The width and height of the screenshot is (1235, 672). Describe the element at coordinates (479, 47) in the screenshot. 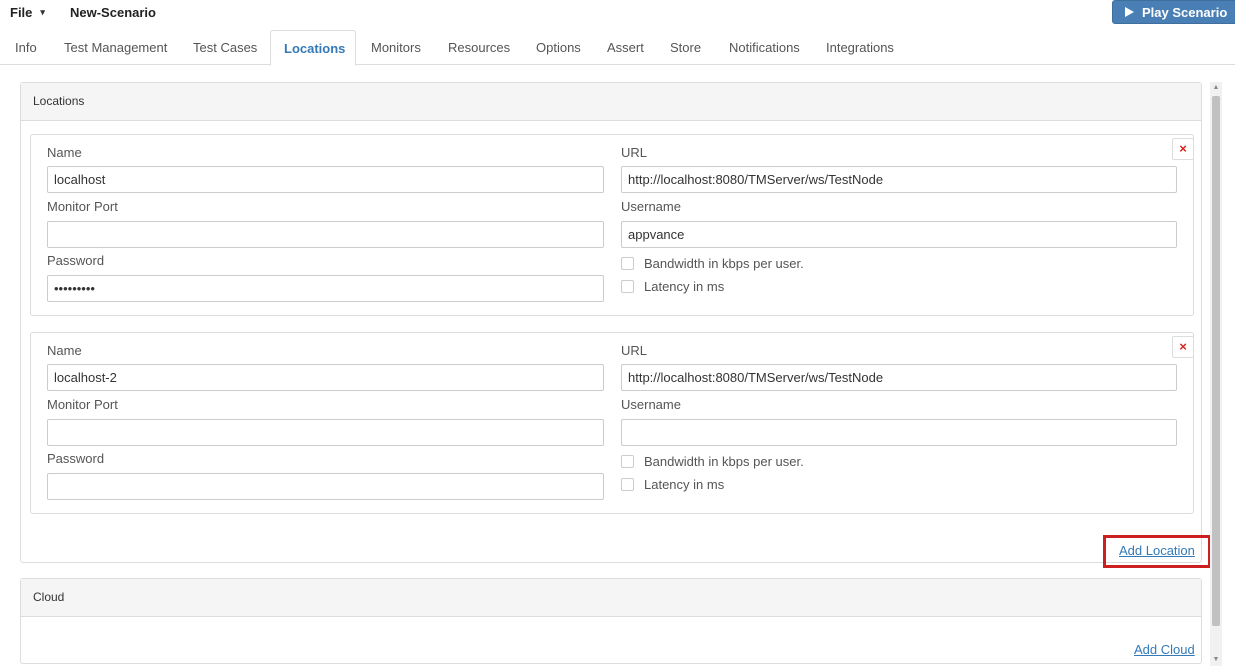

I see `tab-resources: Resources` at that location.